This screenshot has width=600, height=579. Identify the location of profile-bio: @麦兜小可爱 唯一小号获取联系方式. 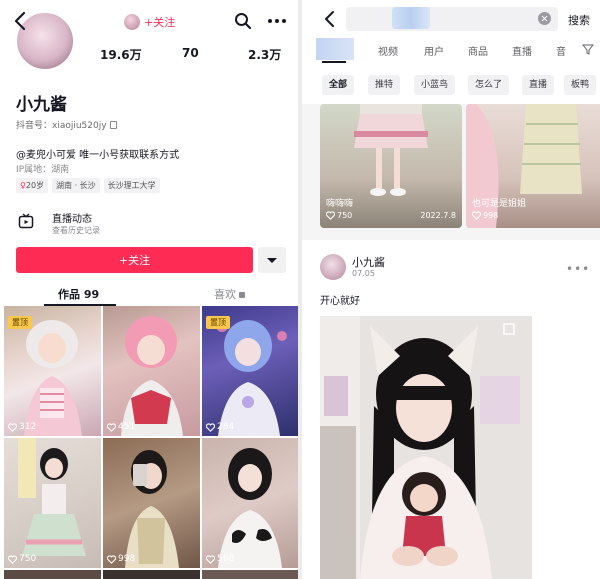
(98, 155).